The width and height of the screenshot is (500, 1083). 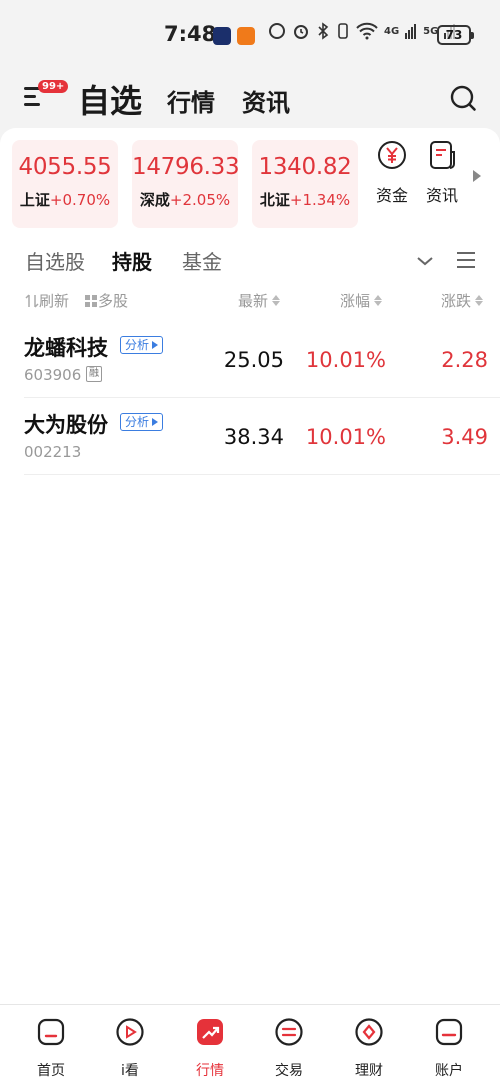 What do you see at coordinates (130, 1071) in the screenshot?
I see `nav-label: i看` at bounding box center [130, 1071].